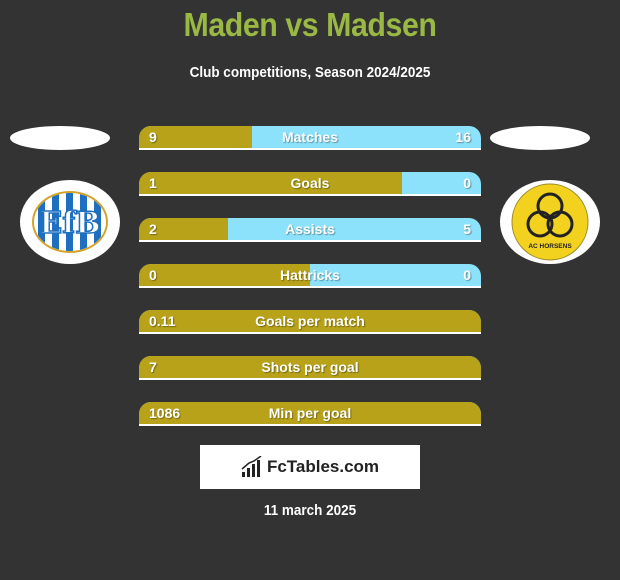 This screenshot has height=580, width=620. Describe the element at coordinates (467, 229) in the screenshot. I see `right-value: 5` at that location.